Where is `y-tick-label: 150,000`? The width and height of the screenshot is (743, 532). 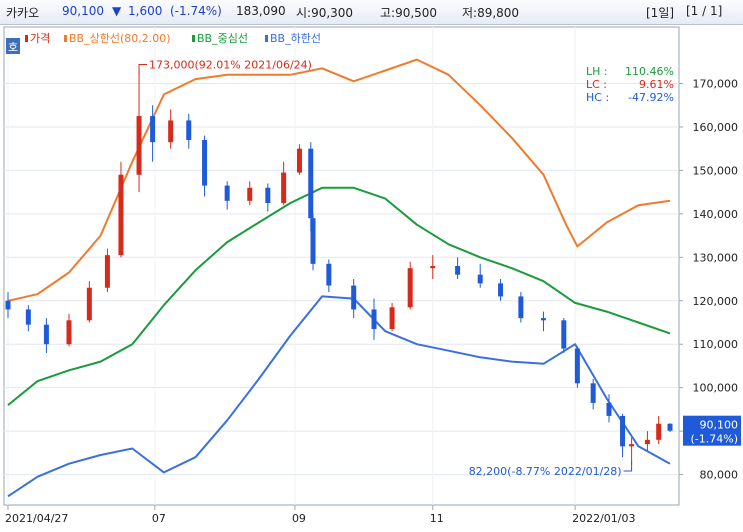 y-tick-label: 150,000 is located at coordinates (716, 170).